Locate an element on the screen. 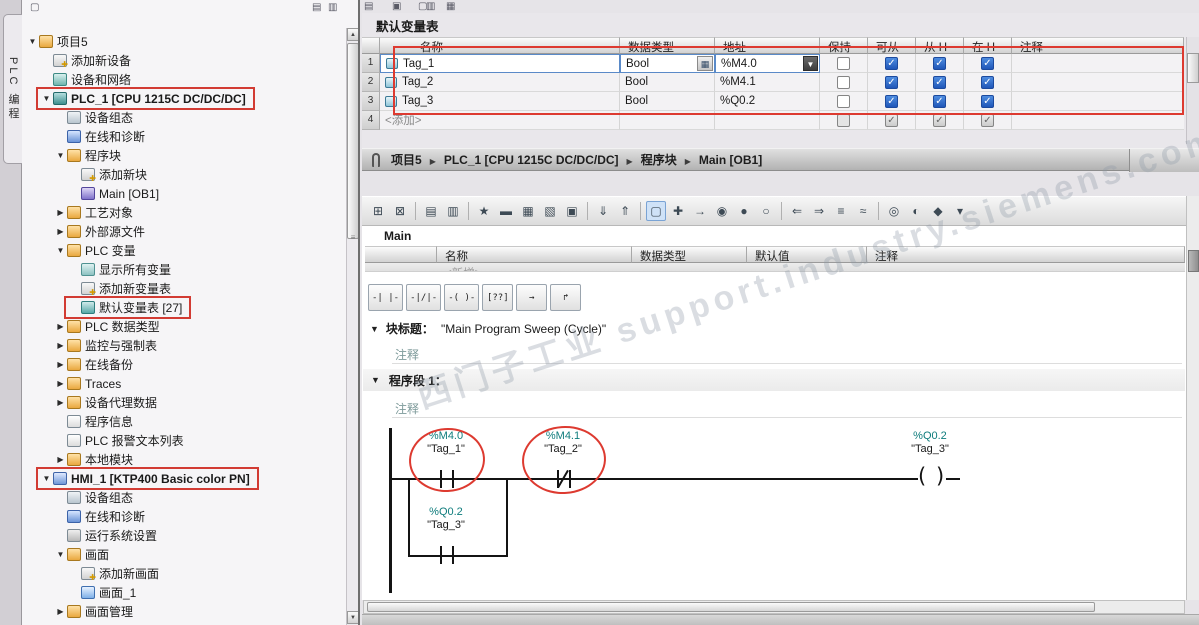 The width and height of the screenshot is (1199, 625). network-comment: 注释 is located at coordinates (407, 408).